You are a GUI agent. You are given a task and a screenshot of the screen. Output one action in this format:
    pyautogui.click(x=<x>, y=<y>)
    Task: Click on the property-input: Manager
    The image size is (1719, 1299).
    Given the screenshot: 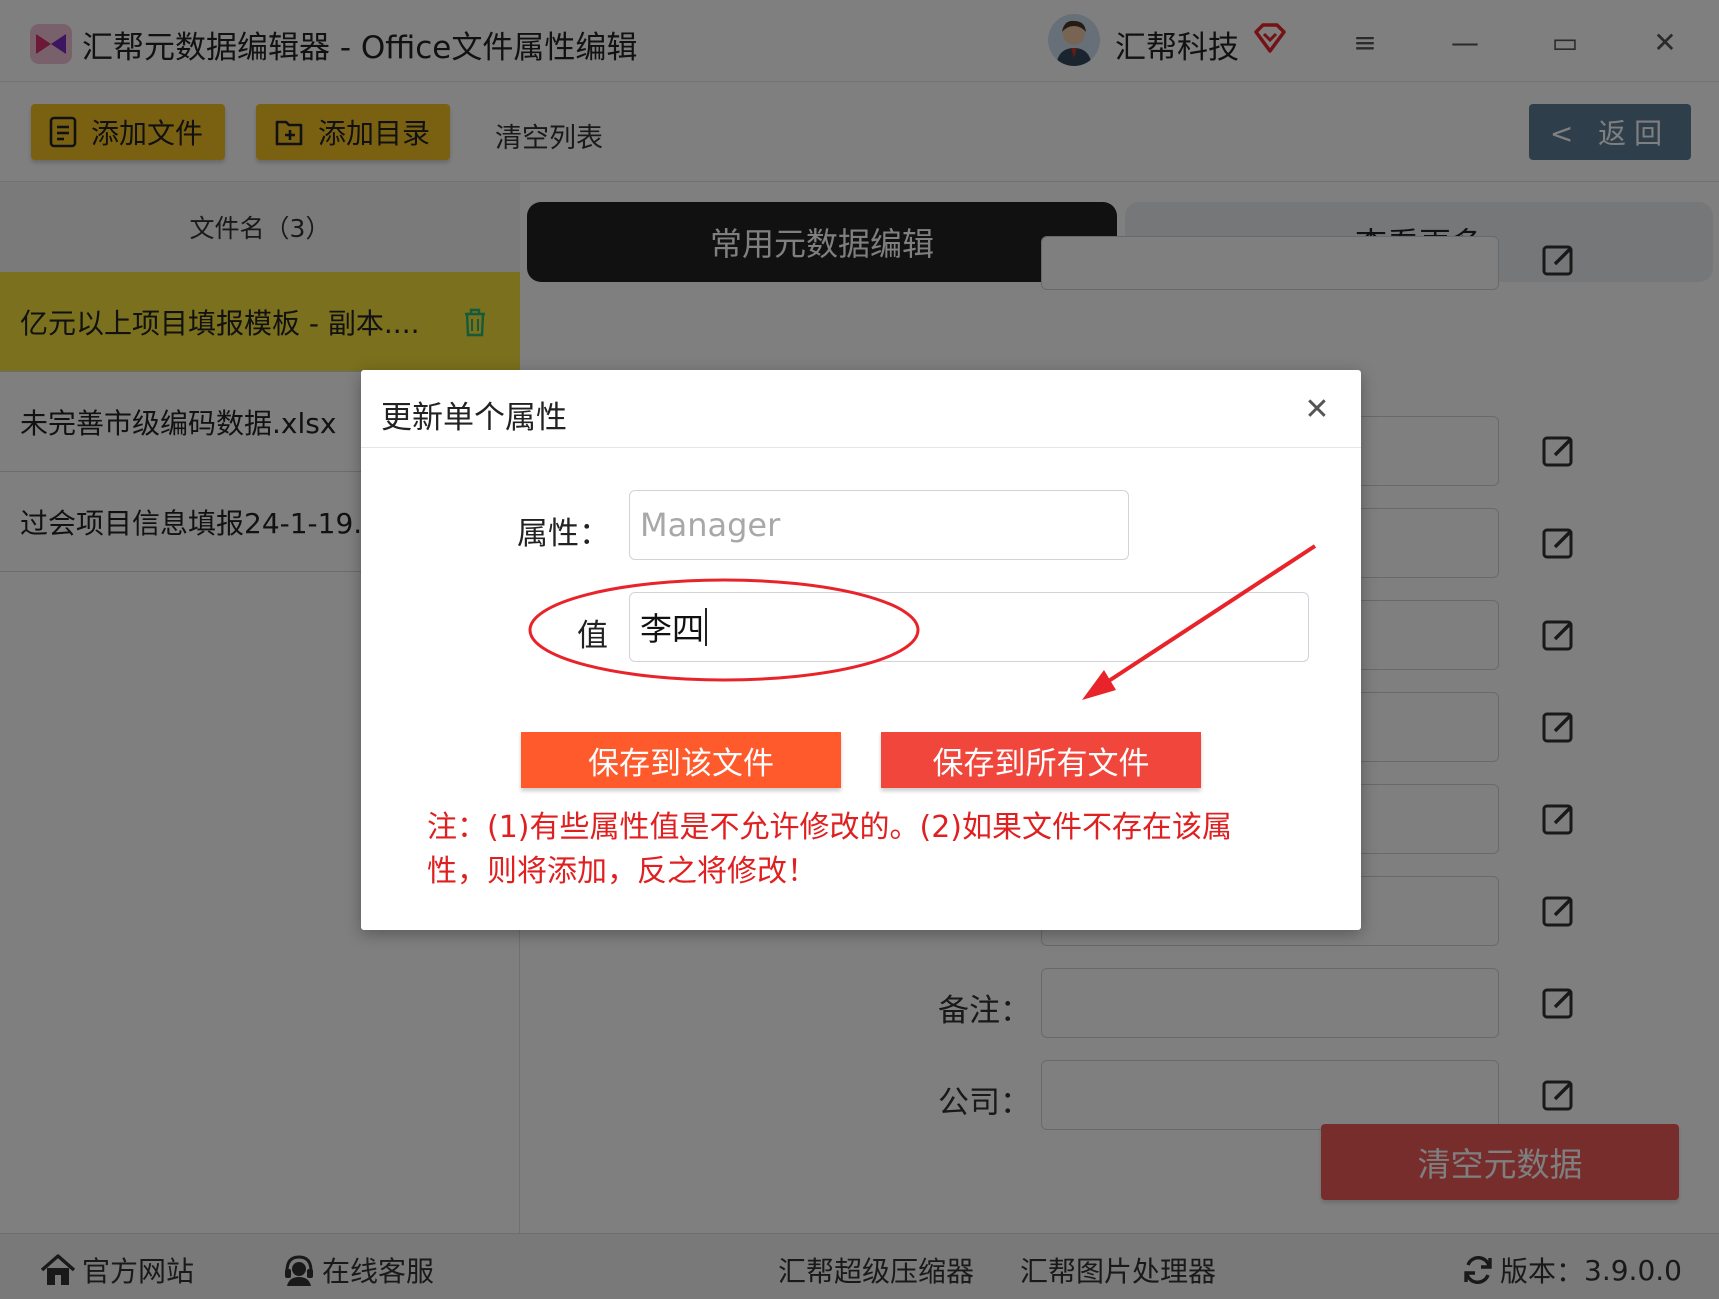 What is the action you would take?
    pyautogui.click(x=879, y=525)
    